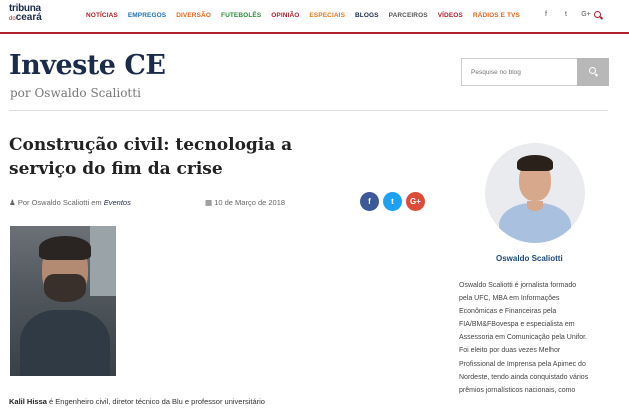  Describe the element at coordinates (496, 15) in the screenshot. I see `nav-item-radios-tvs: RÁDIOS E TVS` at that location.